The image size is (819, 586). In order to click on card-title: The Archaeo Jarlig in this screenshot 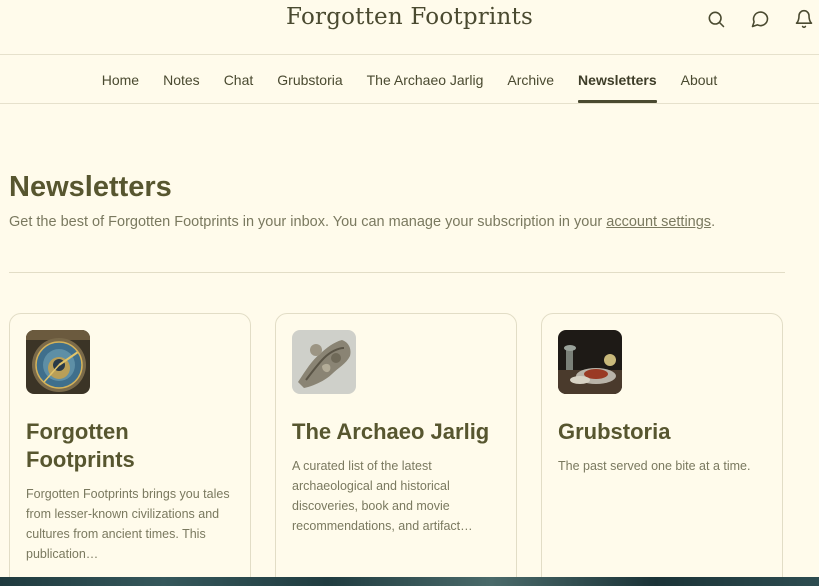, I will do `click(391, 431)`.